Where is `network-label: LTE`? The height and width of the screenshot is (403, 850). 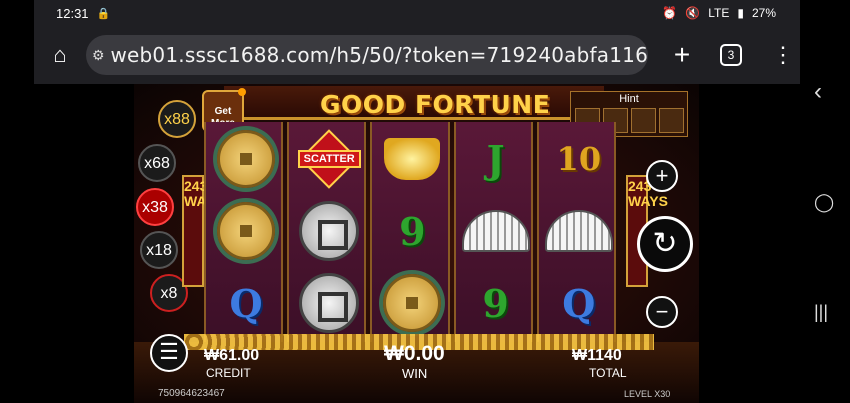
network-label: LTE is located at coordinates (719, 13).